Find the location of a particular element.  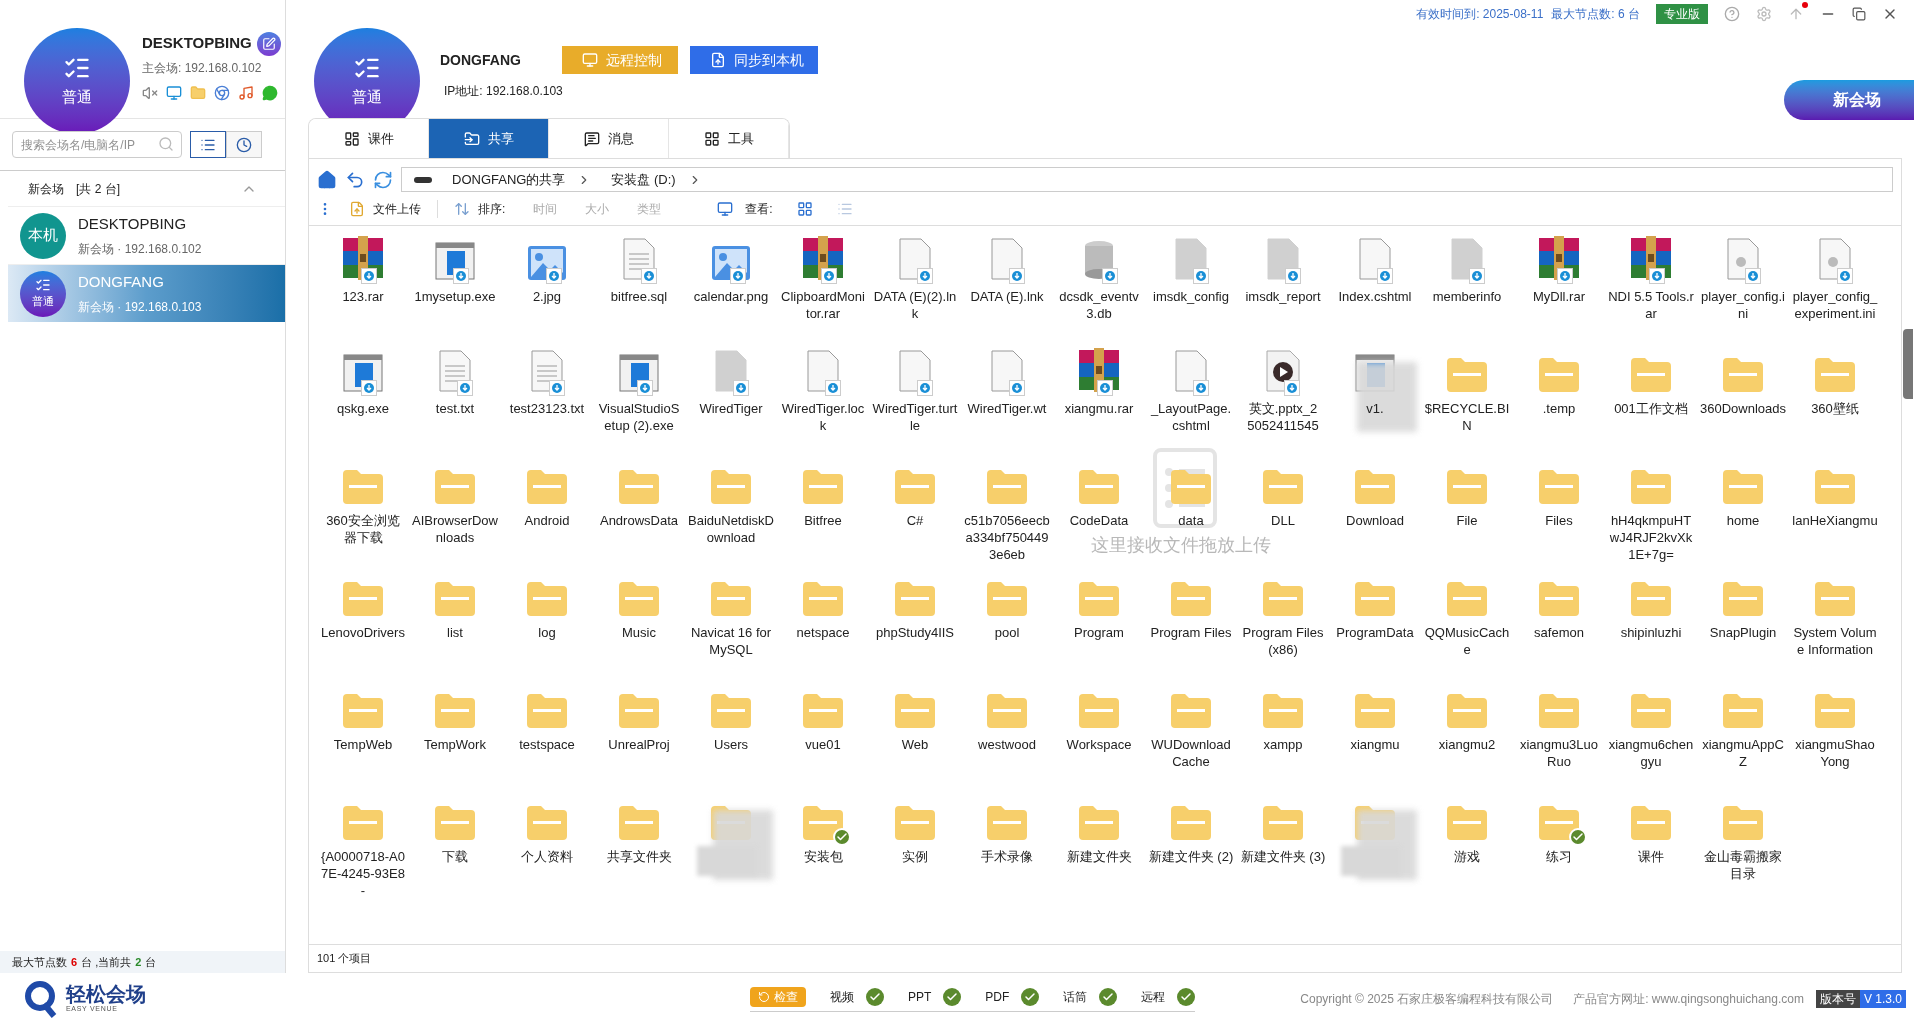

file-name: WiredTiger is located at coordinates (731, 408).